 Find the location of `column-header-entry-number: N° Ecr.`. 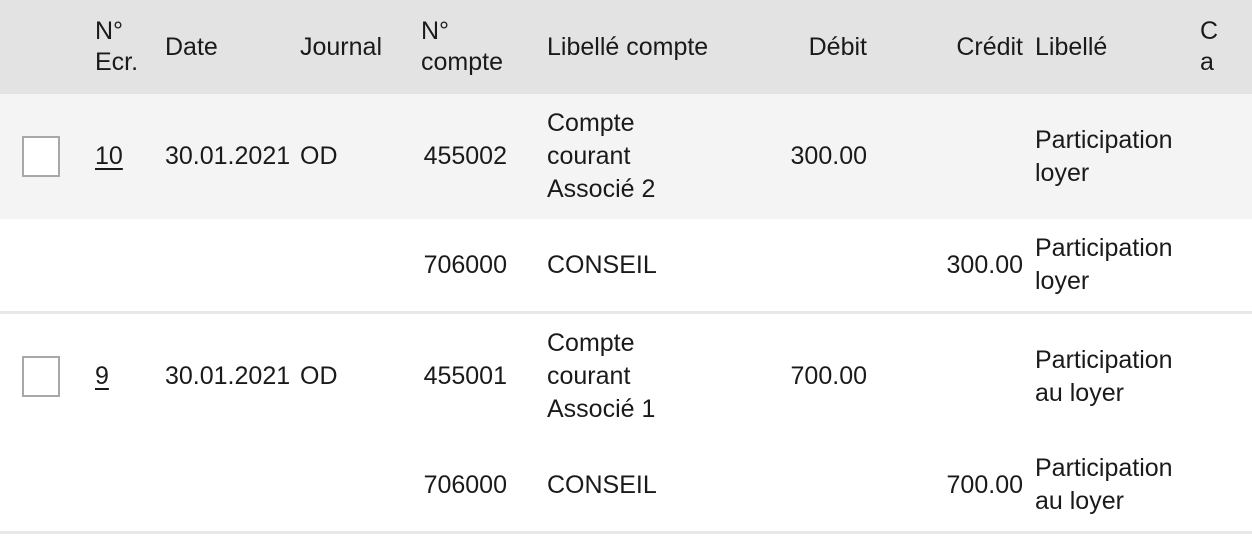

column-header-entry-number: N° Ecr. is located at coordinates (115, 47).